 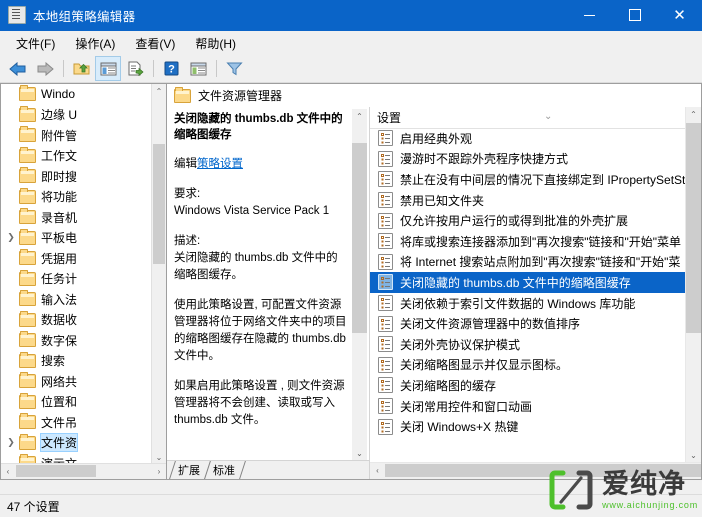 What do you see at coordinates (171, 68) in the screenshot?
I see `help-icon: ?` at bounding box center [171, 68].